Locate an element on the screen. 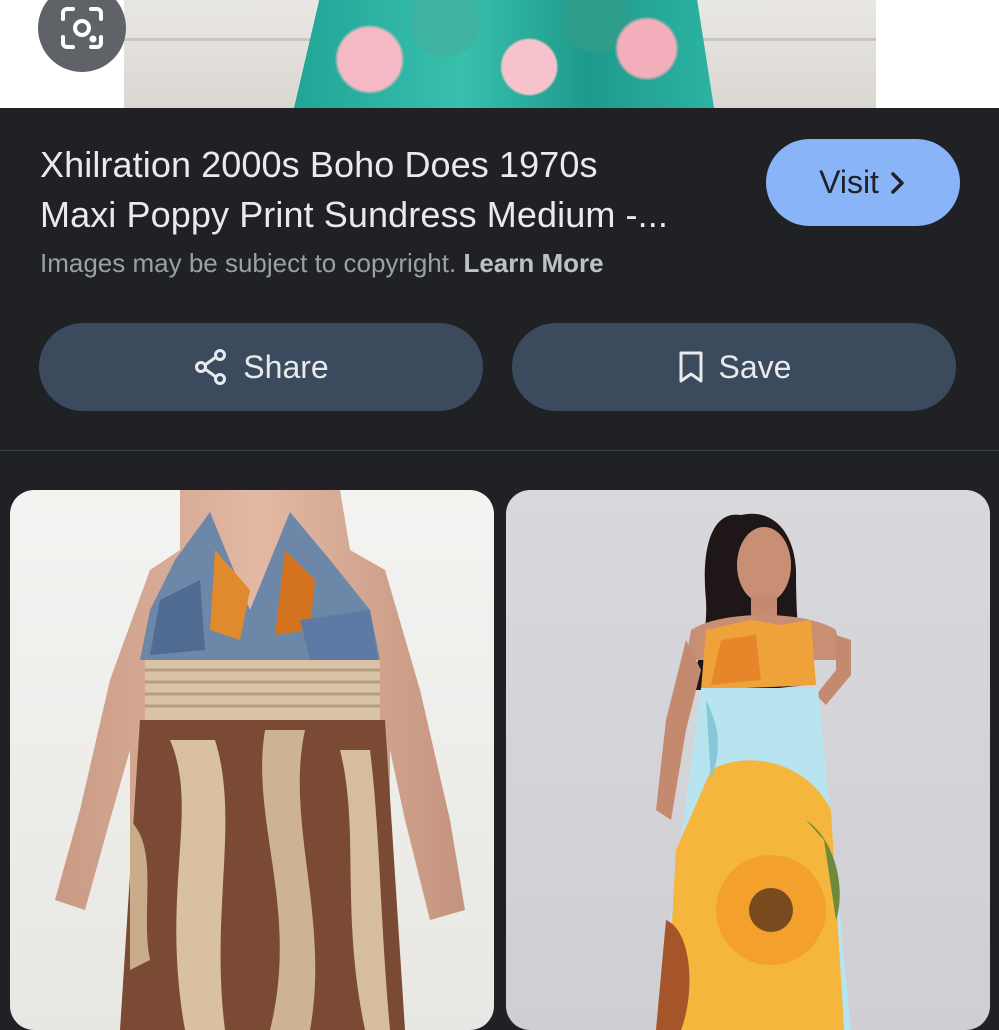 The image size is (999, 1030). save-button: Save is located at coordinates (734, 367).